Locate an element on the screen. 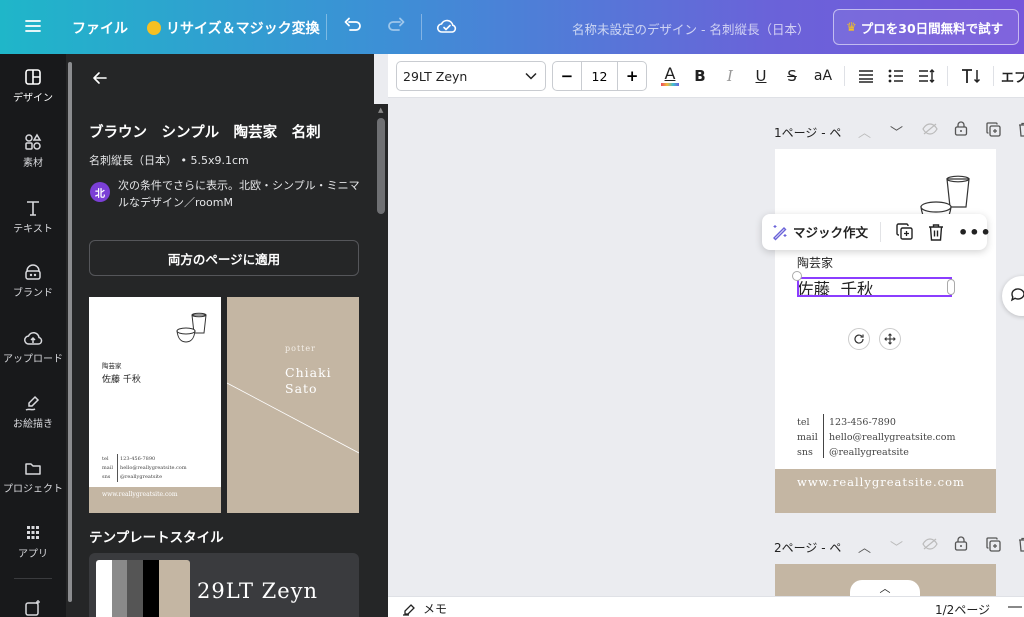 This screenshot has width=1024, height=617. rotate-icon is located at coordinates (859, 339).